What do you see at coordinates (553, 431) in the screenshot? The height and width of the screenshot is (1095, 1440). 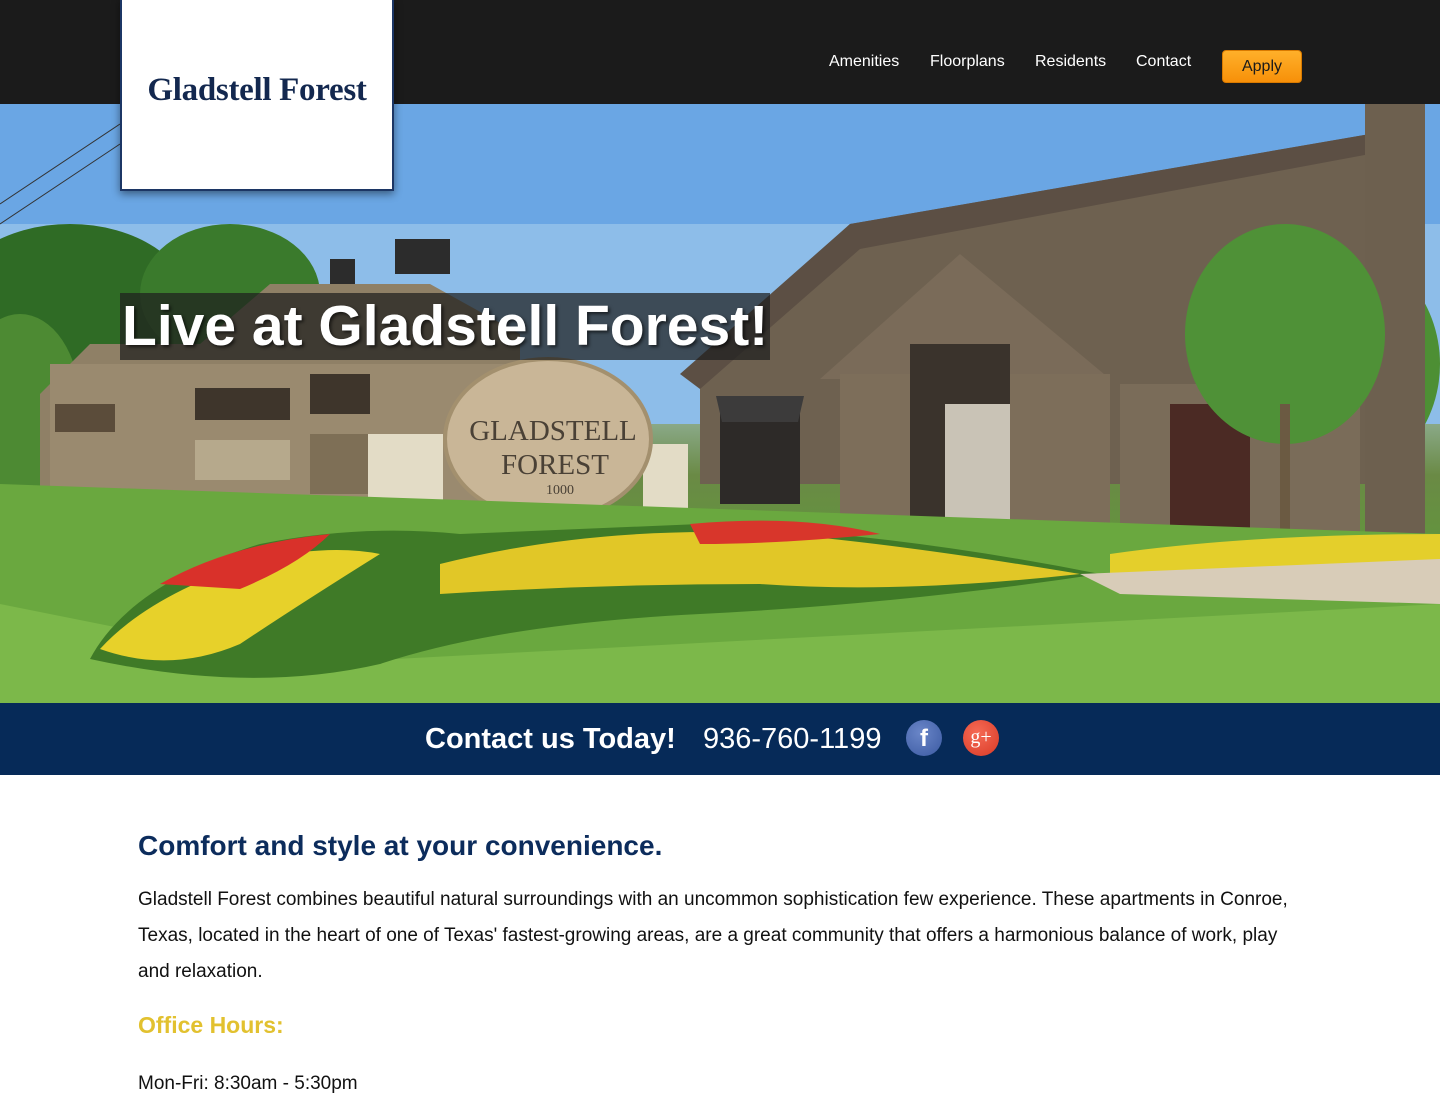 I see `sign-line-1: GLADSTELL` at bounding box center [553, 431].